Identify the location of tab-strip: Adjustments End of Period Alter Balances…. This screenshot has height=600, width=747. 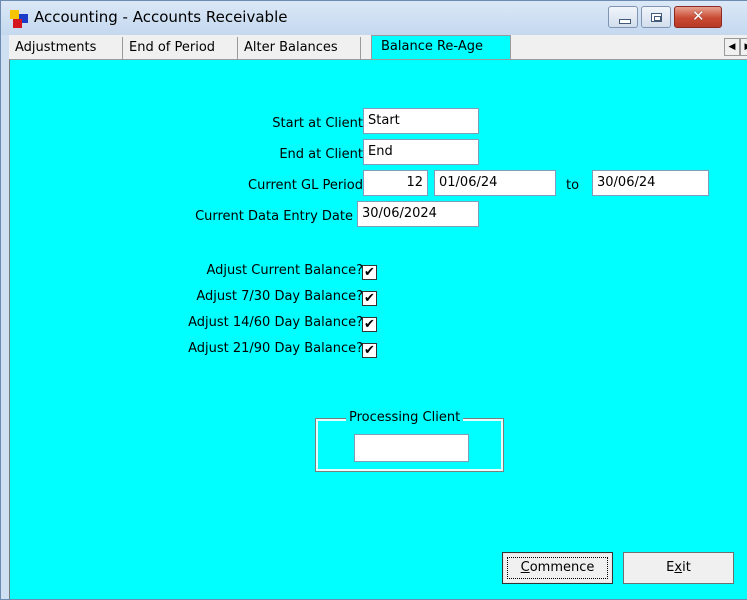
(378, 47).